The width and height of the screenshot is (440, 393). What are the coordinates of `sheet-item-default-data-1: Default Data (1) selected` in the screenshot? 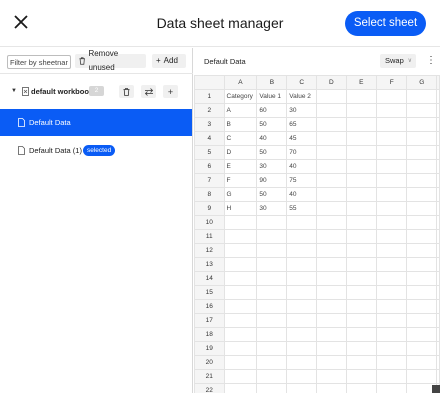 It's located at (96, 150).